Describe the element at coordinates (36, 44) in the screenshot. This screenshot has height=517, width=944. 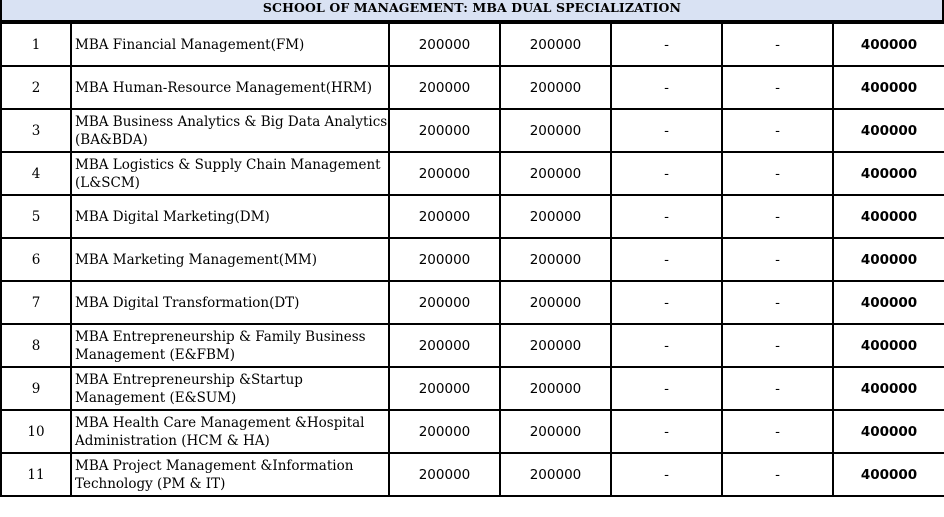
I see `row-number: 1` at that location.